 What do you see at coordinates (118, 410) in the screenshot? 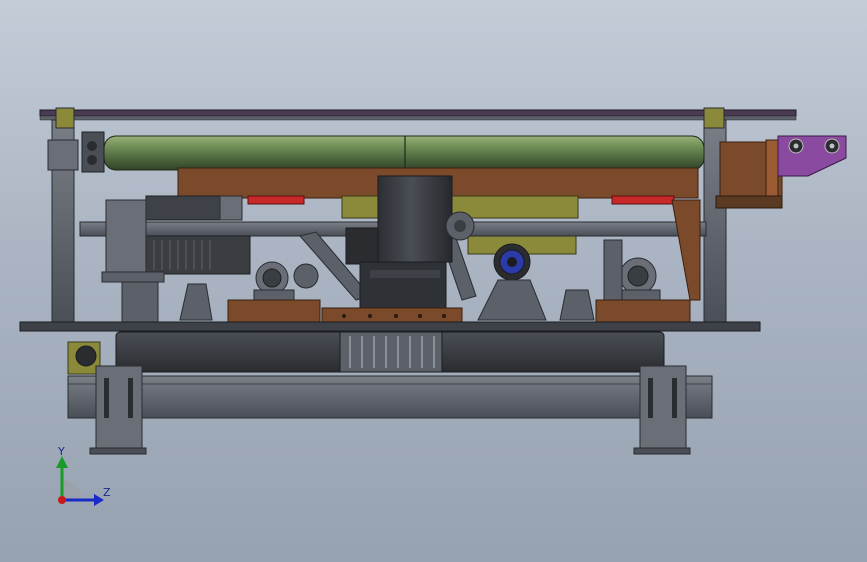
I see `leg-bracket-left` at bounding box center [118, 410].